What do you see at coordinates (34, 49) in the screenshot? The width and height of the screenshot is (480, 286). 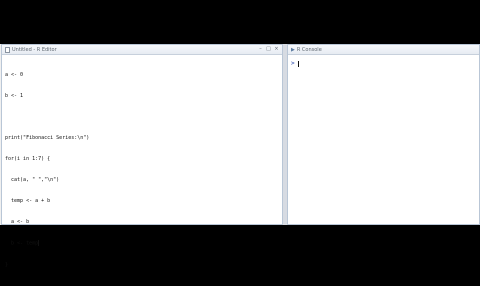 I see `editor-title: Untitled - R Editor` at bounding box center [34, 49].